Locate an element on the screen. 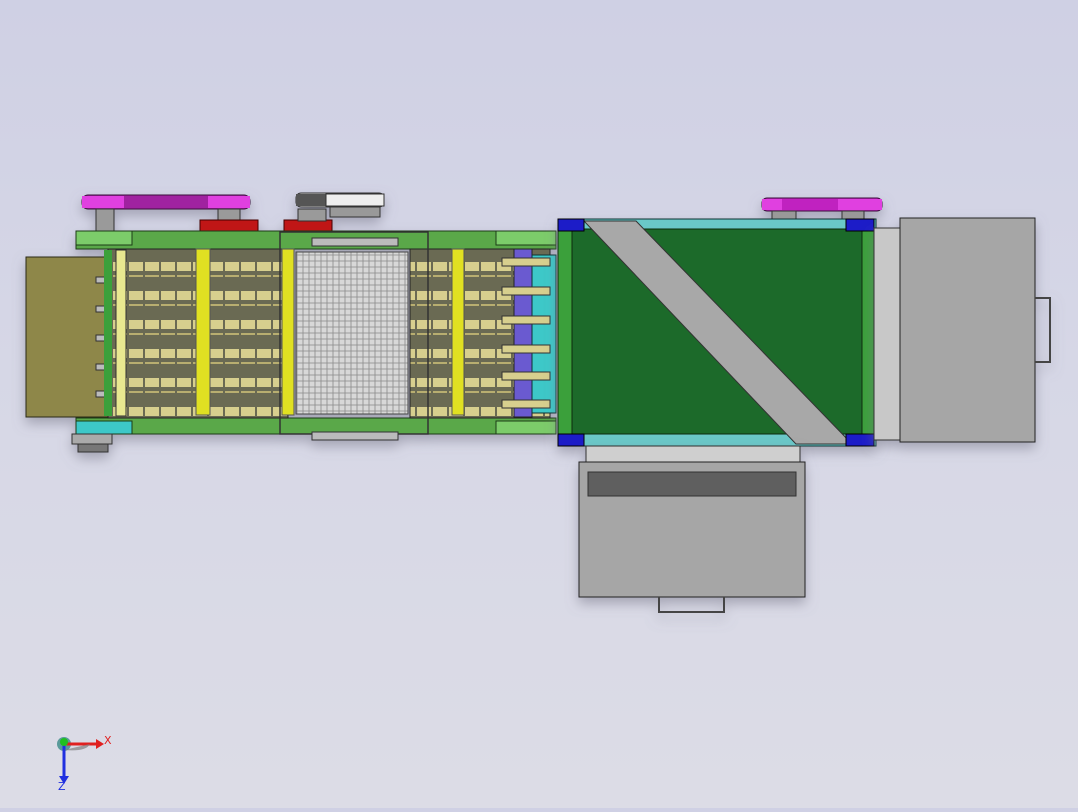 The image size is (1078, 812). purple-roller is located at coordinates (523, 333).